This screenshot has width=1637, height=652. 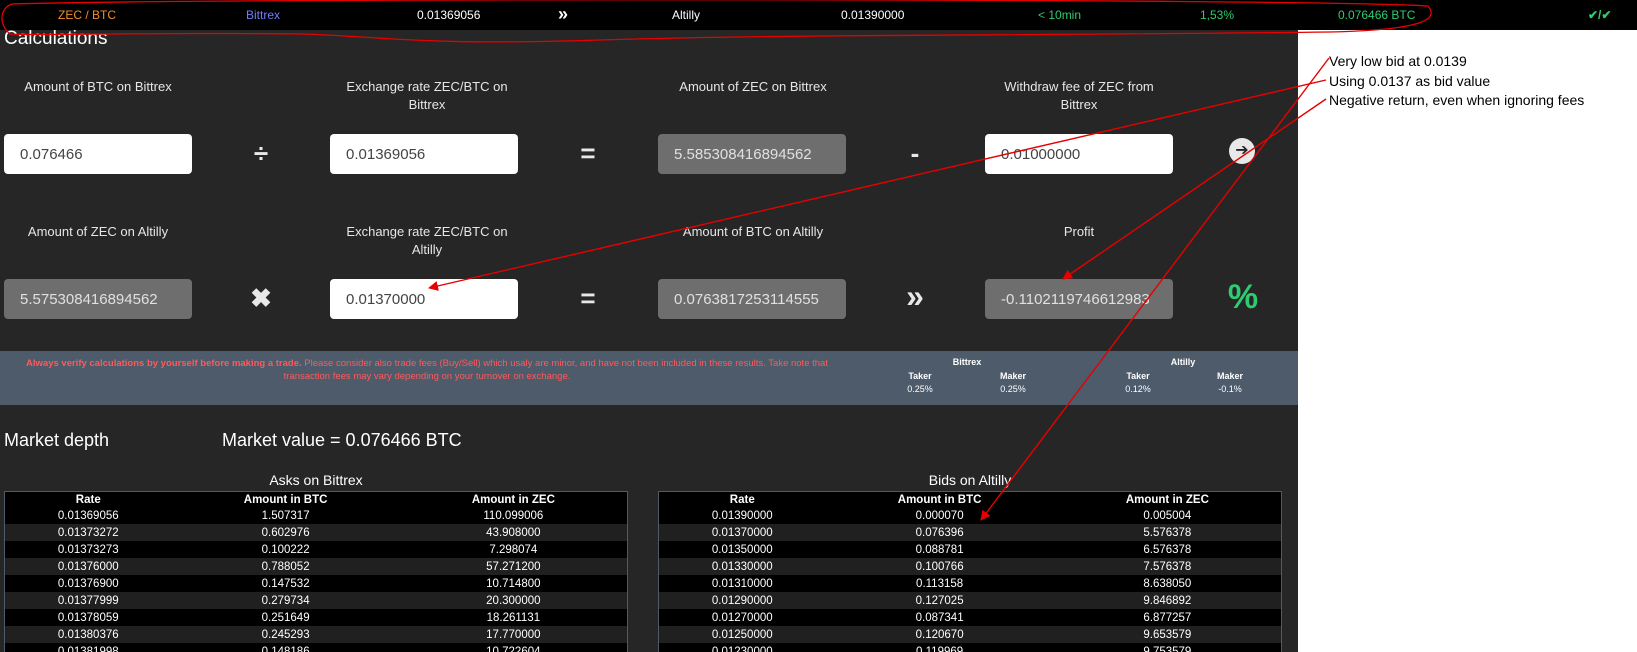 I want to click on table-cell: 10.722604, so click(x=513, y=647).